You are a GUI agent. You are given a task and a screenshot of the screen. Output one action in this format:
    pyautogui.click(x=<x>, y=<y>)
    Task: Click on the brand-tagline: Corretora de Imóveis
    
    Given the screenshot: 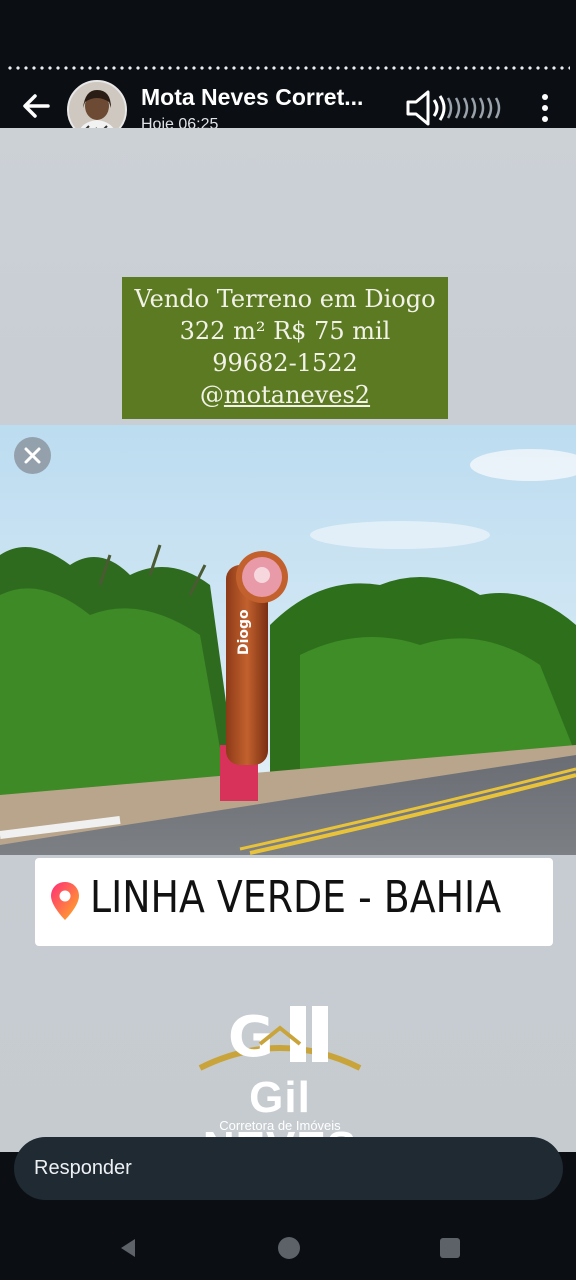 What is the action you would take?
    pyautogui.click(x=280, y=1125)
    